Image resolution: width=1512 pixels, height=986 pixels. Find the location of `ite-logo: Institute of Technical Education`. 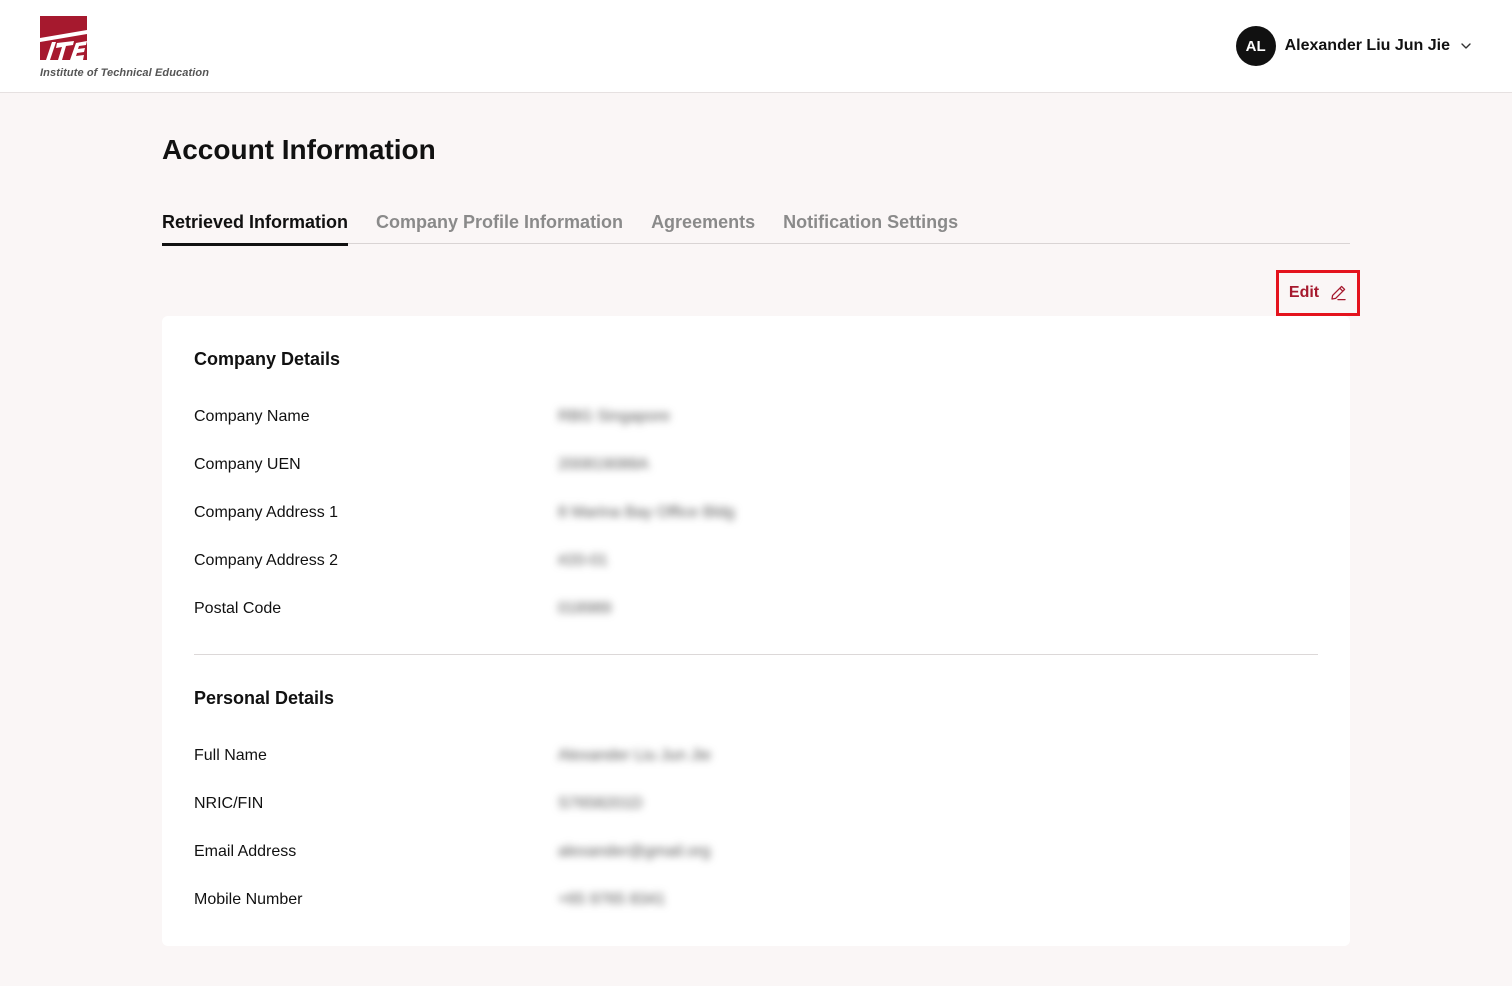

ite-logo: Institute of Technical Education is located at coordinates (140, 49).